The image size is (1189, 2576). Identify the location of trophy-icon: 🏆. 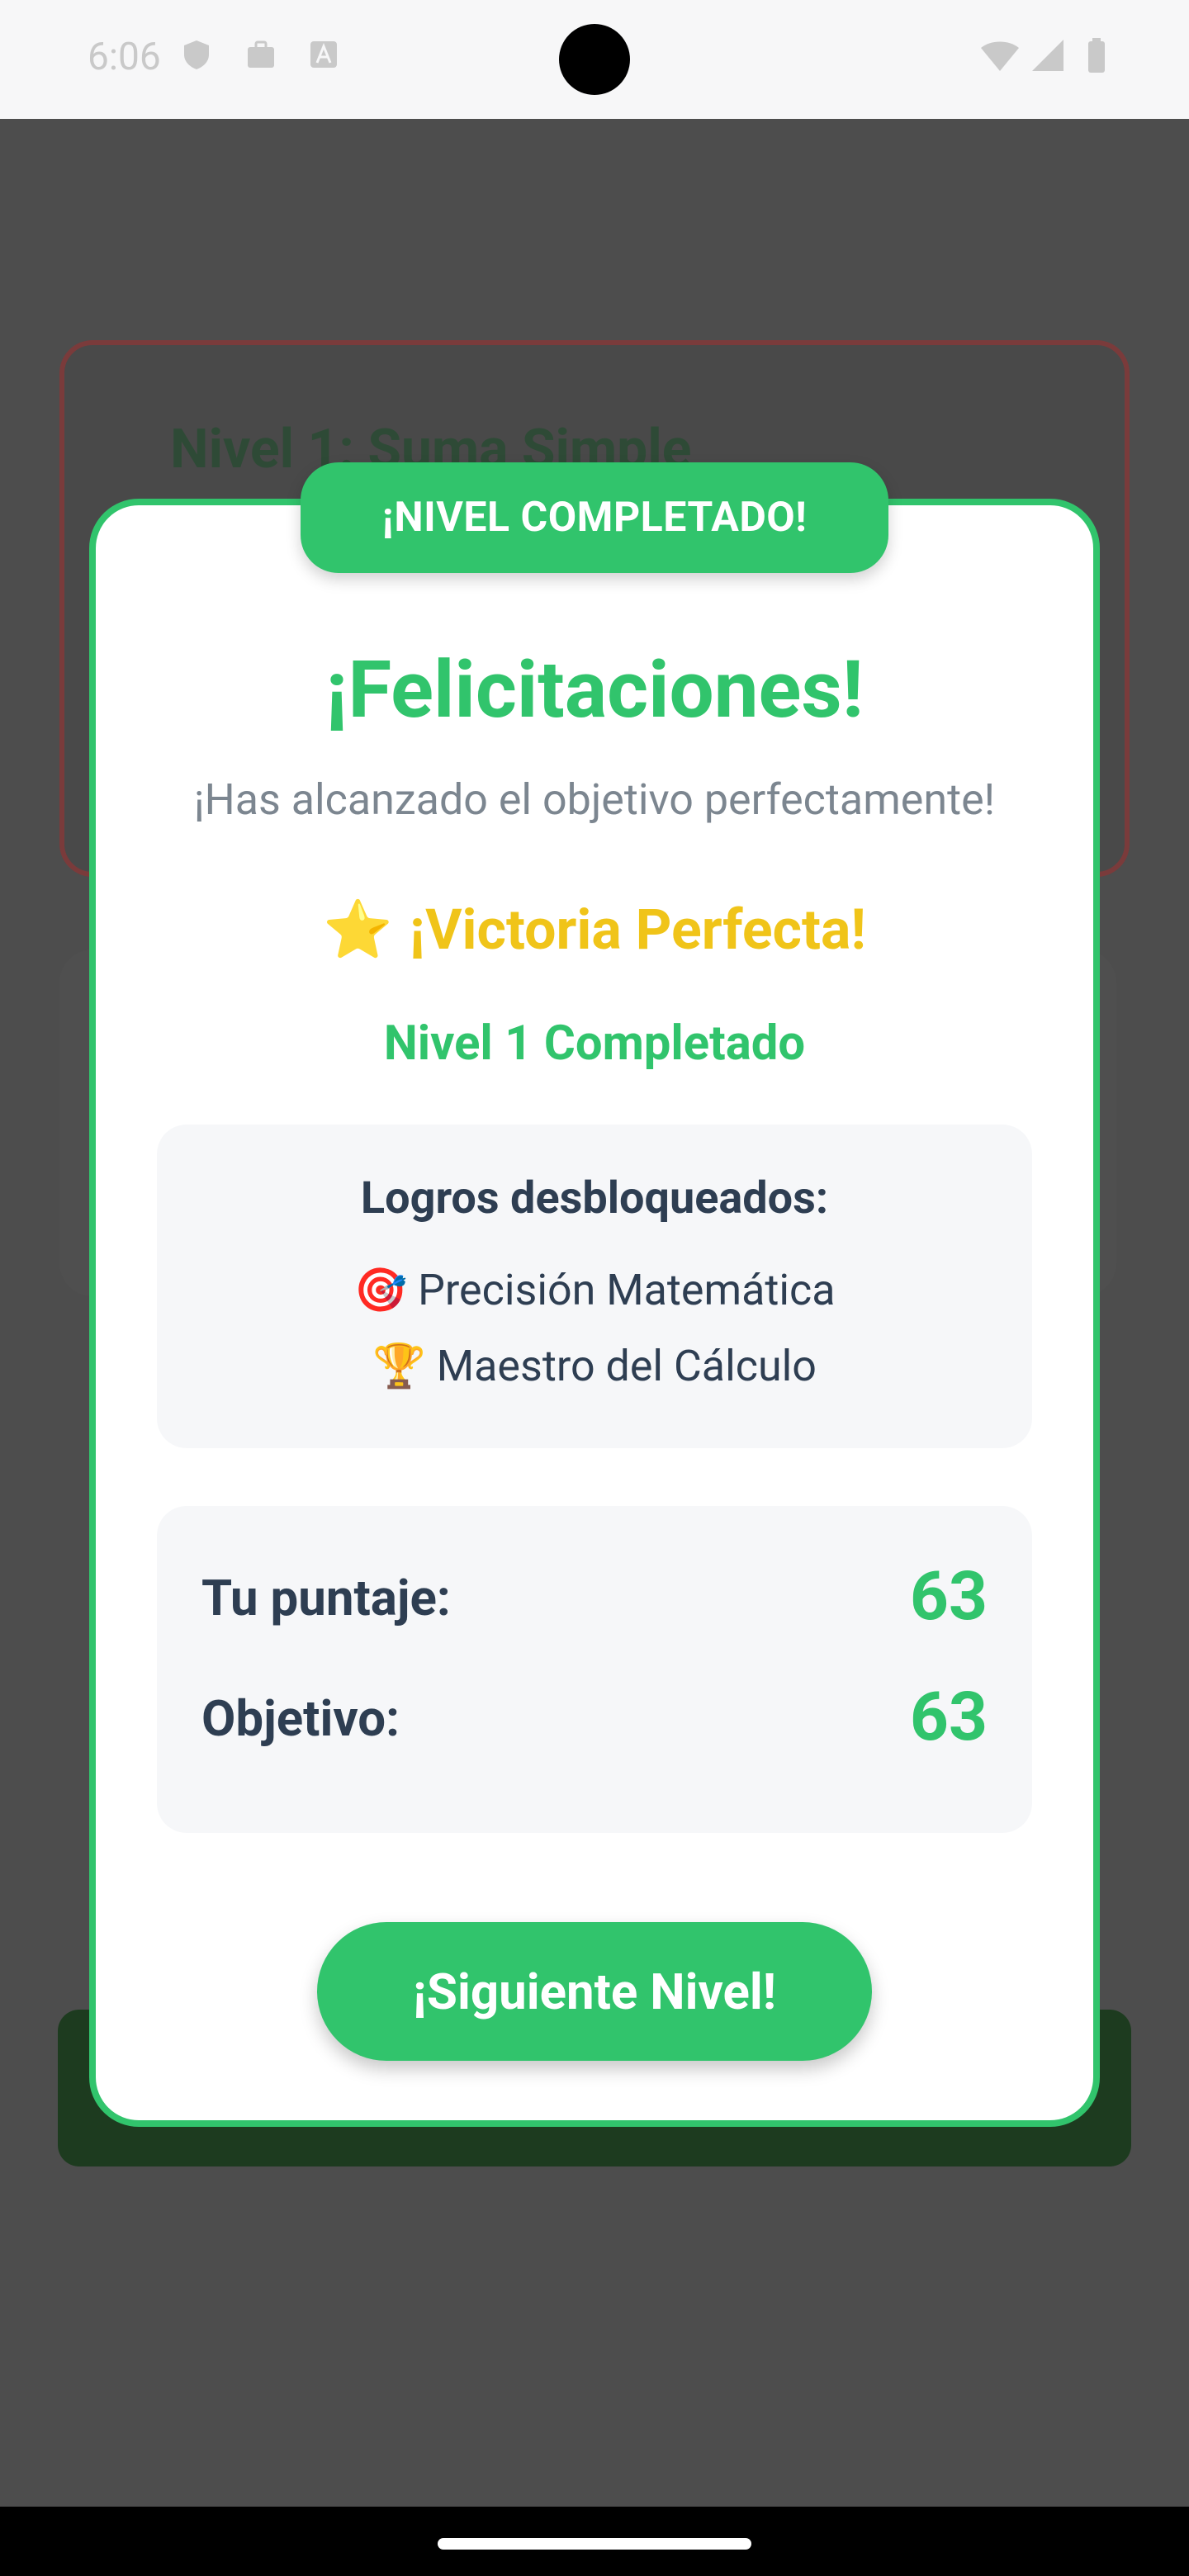
(399, 1366).